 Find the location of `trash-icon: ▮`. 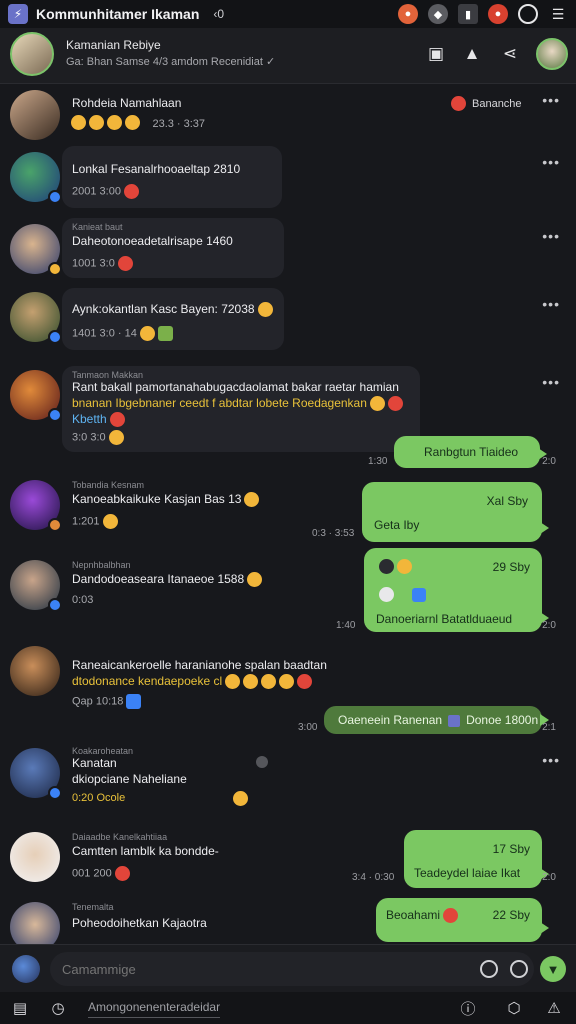

trash-icon: ▮ is located at coordinates (468, 14).